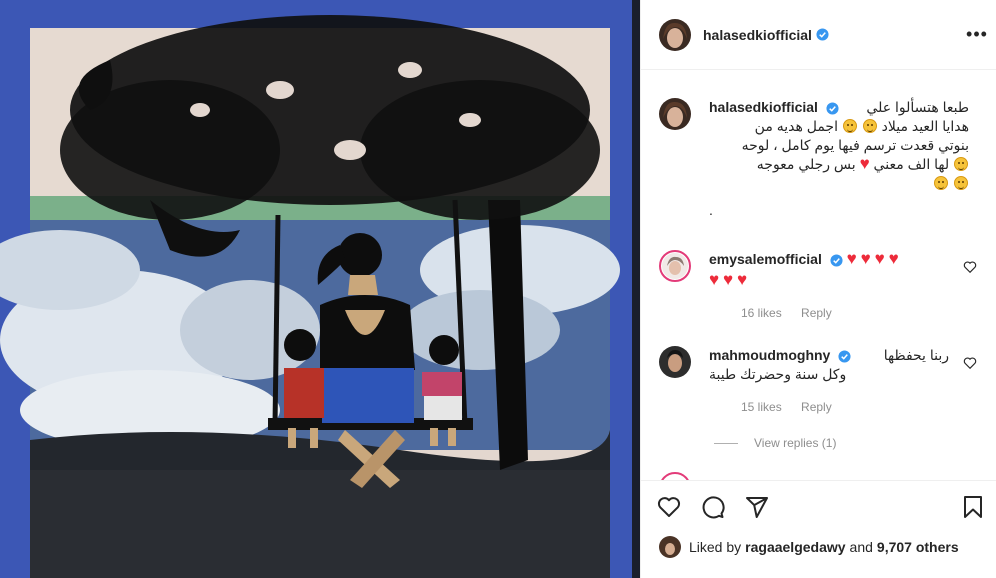  I want to click on comment-author-username: mahmoudmoghny, so click(769, 355).